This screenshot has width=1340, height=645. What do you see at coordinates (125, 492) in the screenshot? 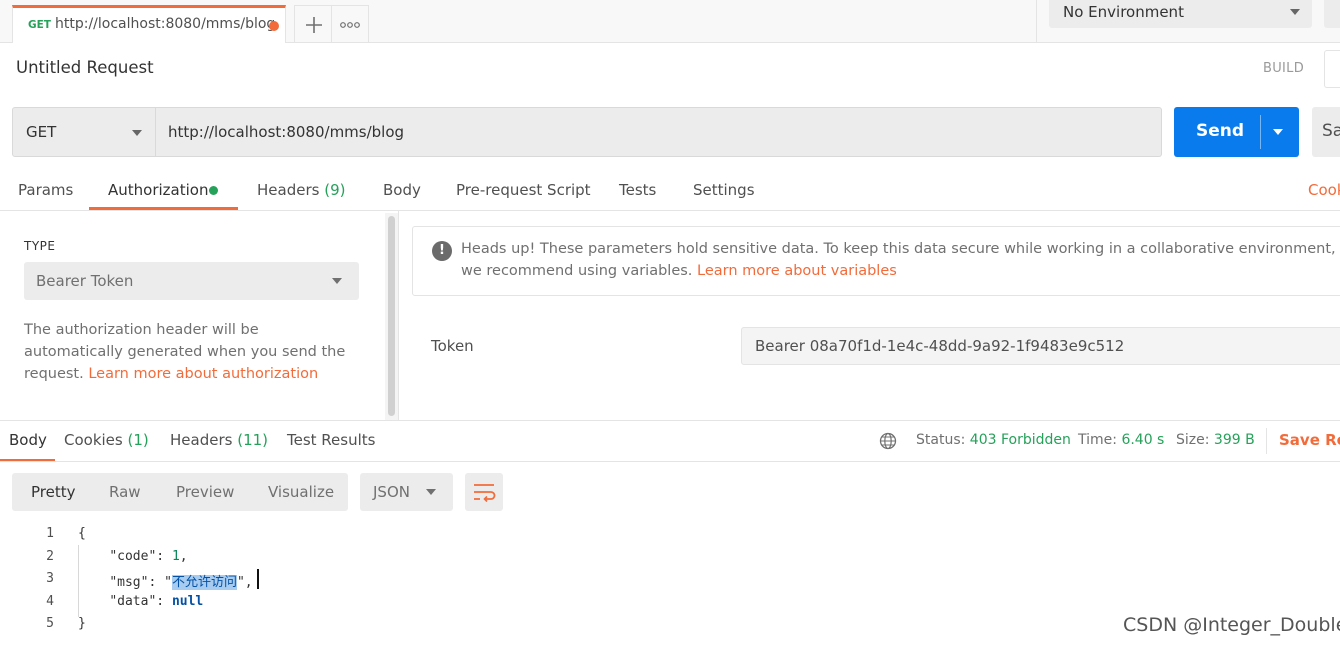
I see `format-raw-button: Raw` at bounding box center [125, 492].